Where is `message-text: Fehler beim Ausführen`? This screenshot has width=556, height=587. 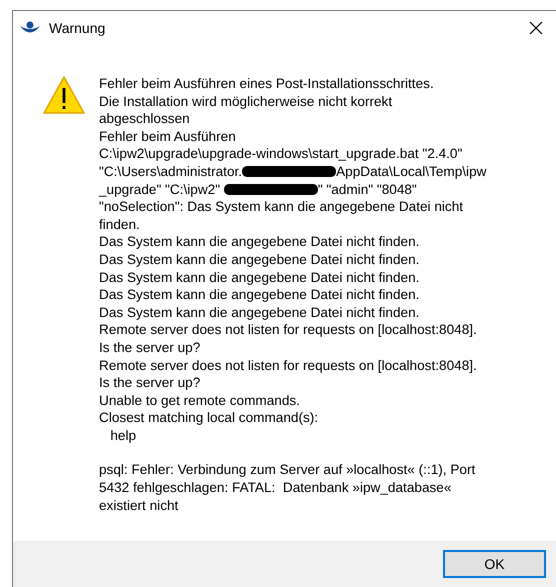
message-text: Fehler beim Ausführen is located at coordinates (167, 137).